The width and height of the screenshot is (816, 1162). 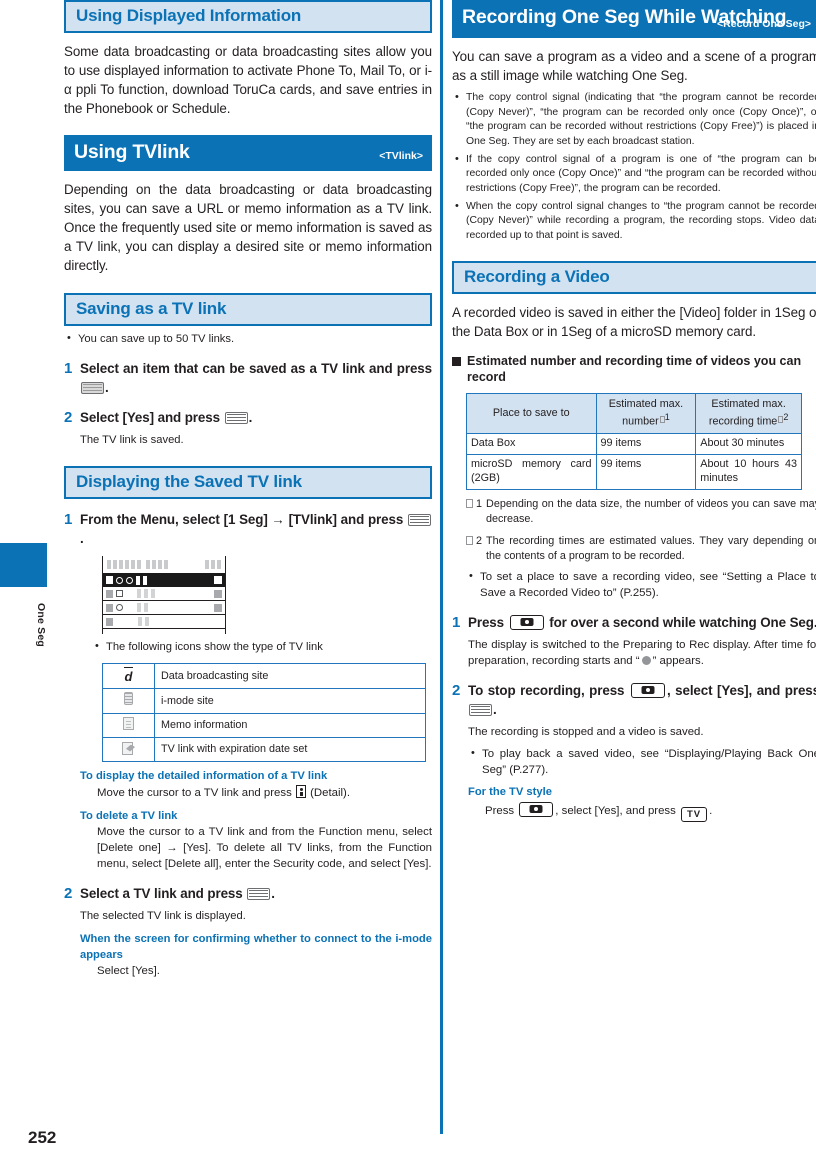 I want to click on table-row: d Data broadcasting site, so click(x=264, y=676).